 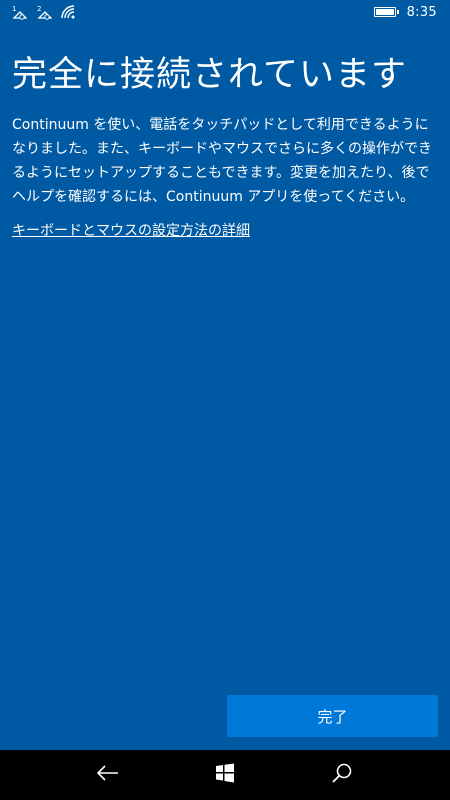 I want to click on sim2-no-signal-icon: 2, so click(x=44, y=12).